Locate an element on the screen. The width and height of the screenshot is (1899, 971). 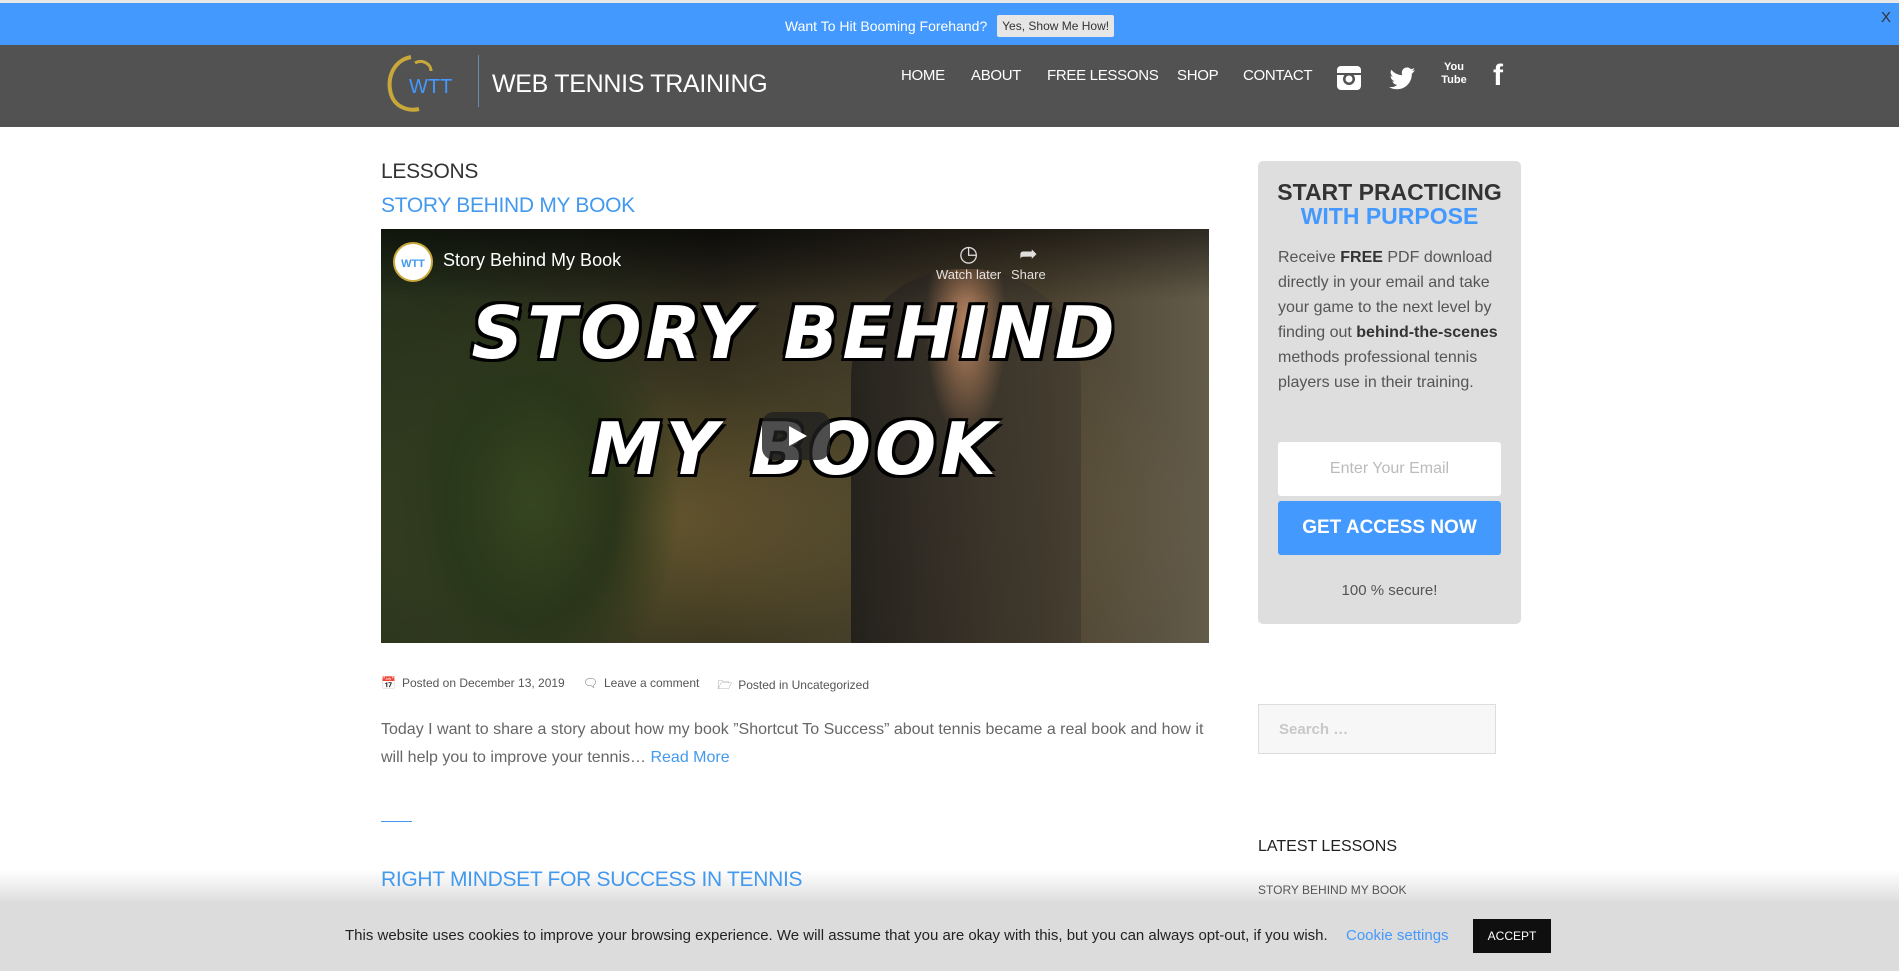
video-title: Story Behind My Book is located at coordinates (532, 260).